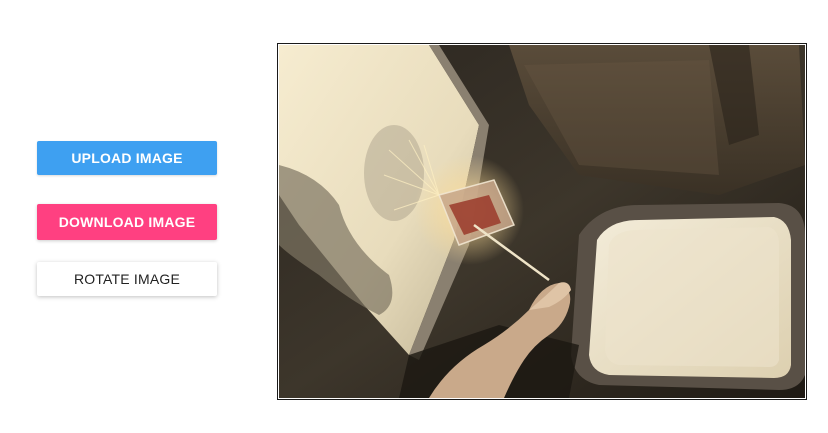  What do you see at coordinates (127, 279) in the screenshot?
I see `rotate-image-button: ROTATE IMAGE` at bounding box center [127, 279].